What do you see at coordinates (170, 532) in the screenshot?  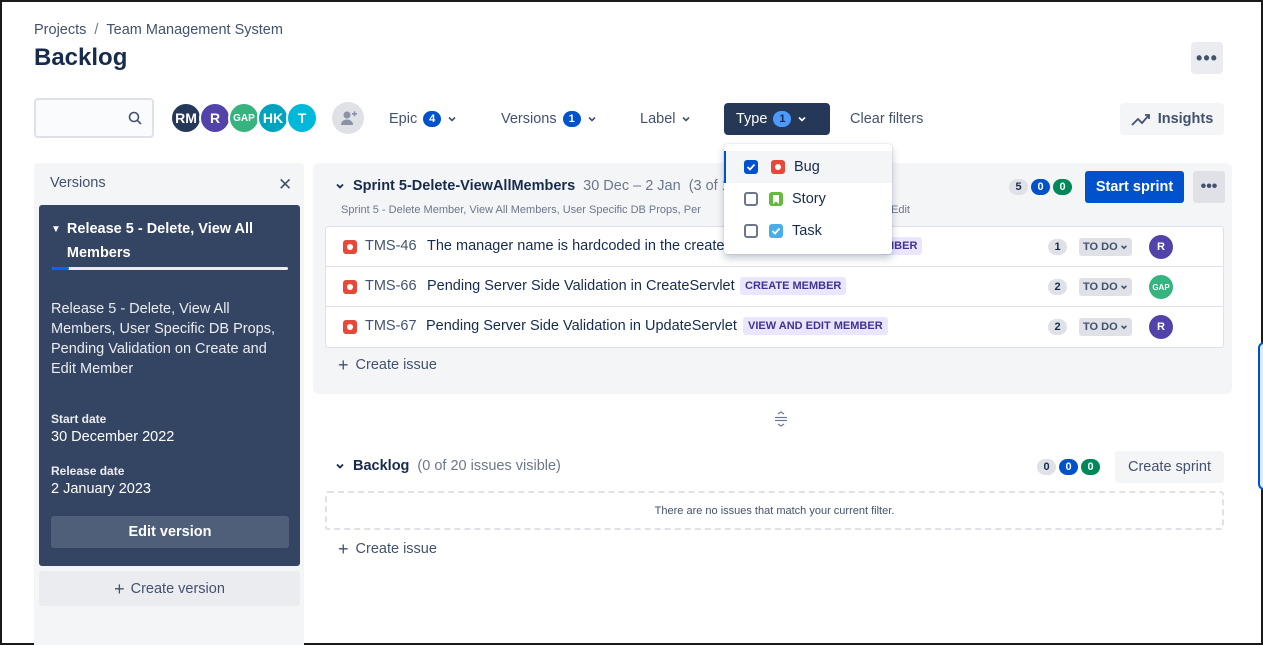 I see `edit-version-button: Edit version` at bounding box center [170, 532].